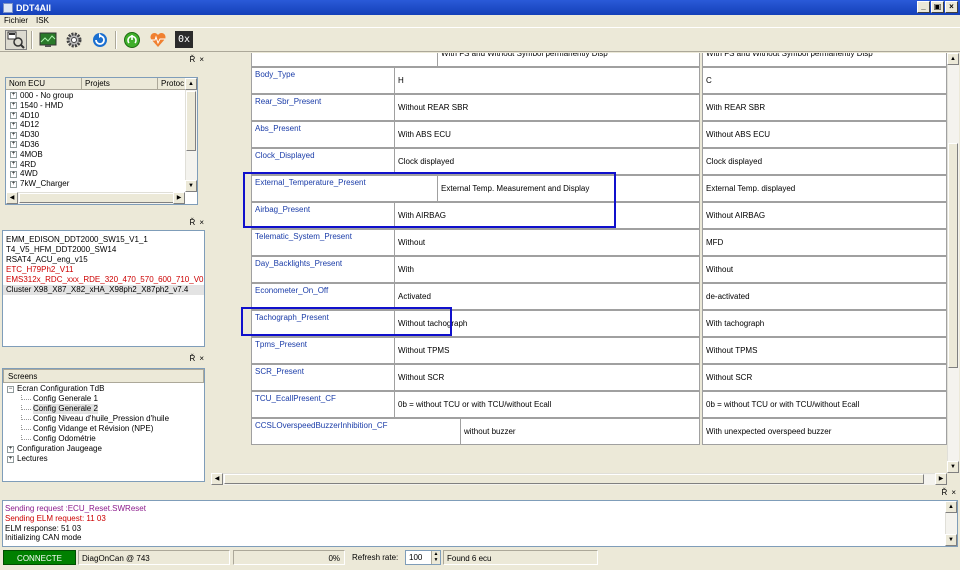 This screenshot has width=960, height=570. What do you see at coordinates (132, 40) in the screenshot?
I see `connect-button` at bounding box center [132, 40].